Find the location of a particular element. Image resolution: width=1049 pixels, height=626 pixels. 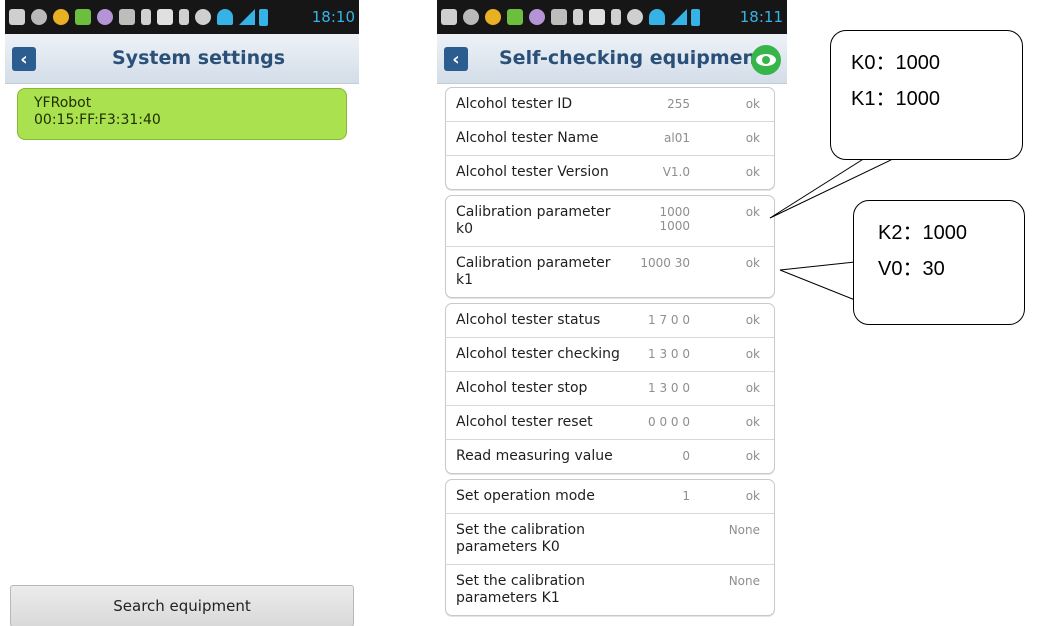

callout-k2-v0: K2：1000 V0：30 is located at coordinates (939, 262).